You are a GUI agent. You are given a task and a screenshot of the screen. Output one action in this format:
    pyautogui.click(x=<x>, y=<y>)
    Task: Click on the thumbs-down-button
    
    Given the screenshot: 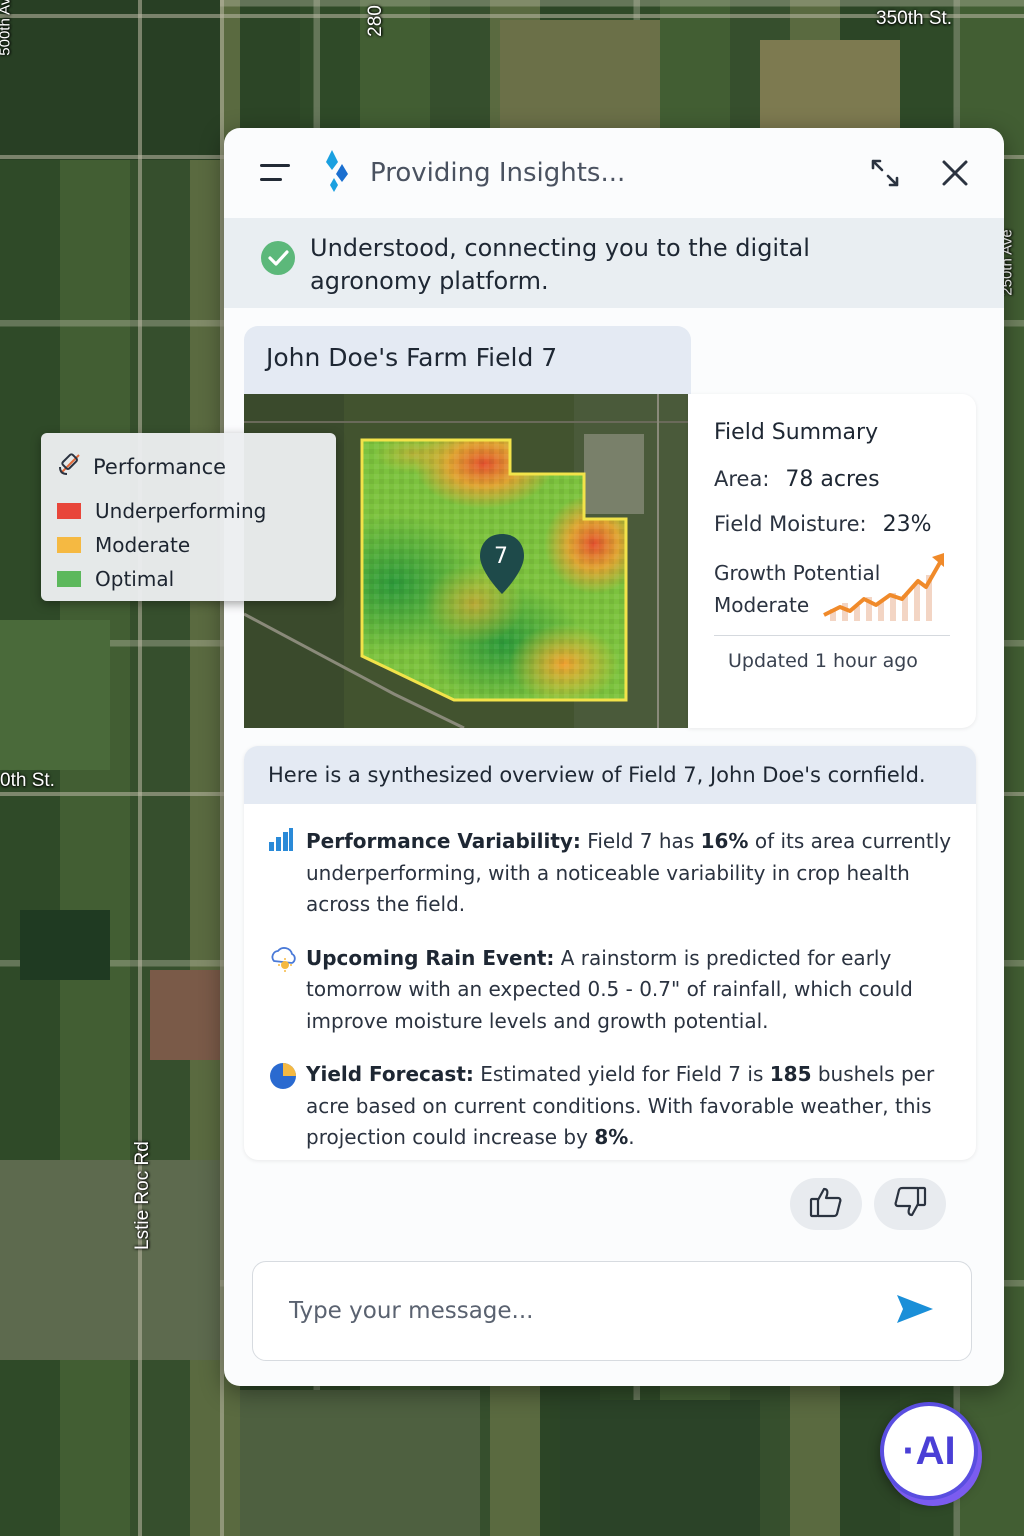 What is the action you would take?
    pyautogui.click(x=910, y=1204)
    